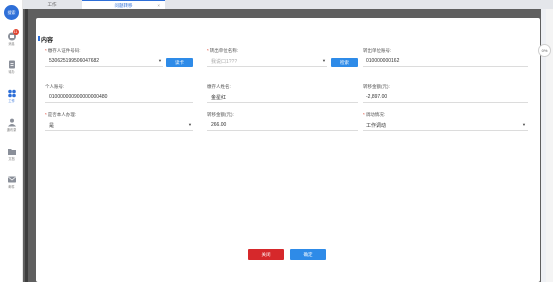 The height and width of the screenshot is (282, 553). What do you see at coordinates (15, 32) in the screenshot?
I see `unread-badge: 11` at bounding box center [15, 32].